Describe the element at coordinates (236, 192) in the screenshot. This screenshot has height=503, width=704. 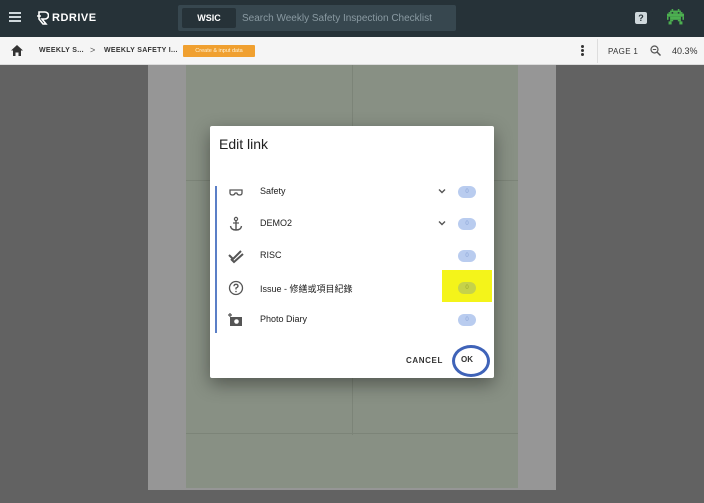
I see `glasses-icon` at that location.